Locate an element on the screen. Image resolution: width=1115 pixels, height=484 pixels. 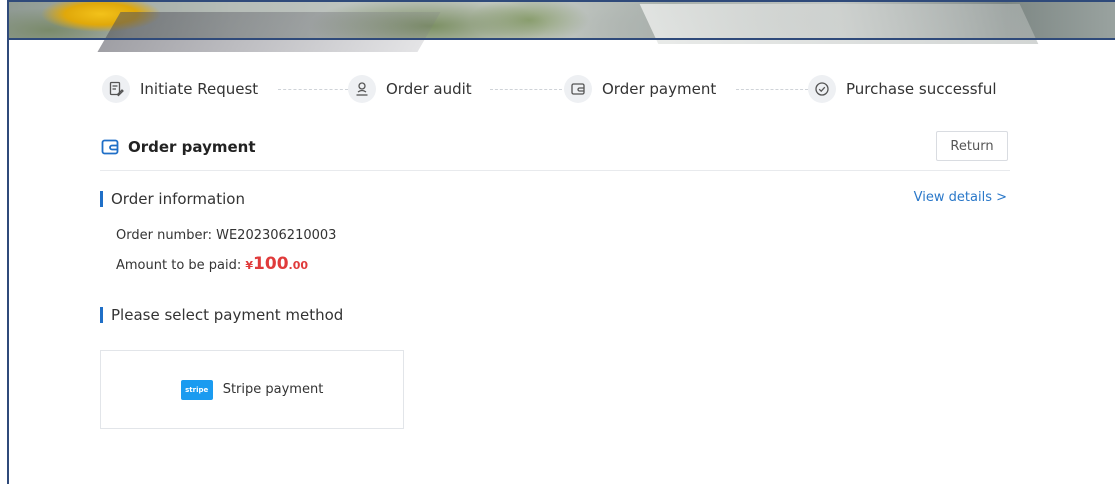
section-order-information: Order information is located at coordinates (172, 199).